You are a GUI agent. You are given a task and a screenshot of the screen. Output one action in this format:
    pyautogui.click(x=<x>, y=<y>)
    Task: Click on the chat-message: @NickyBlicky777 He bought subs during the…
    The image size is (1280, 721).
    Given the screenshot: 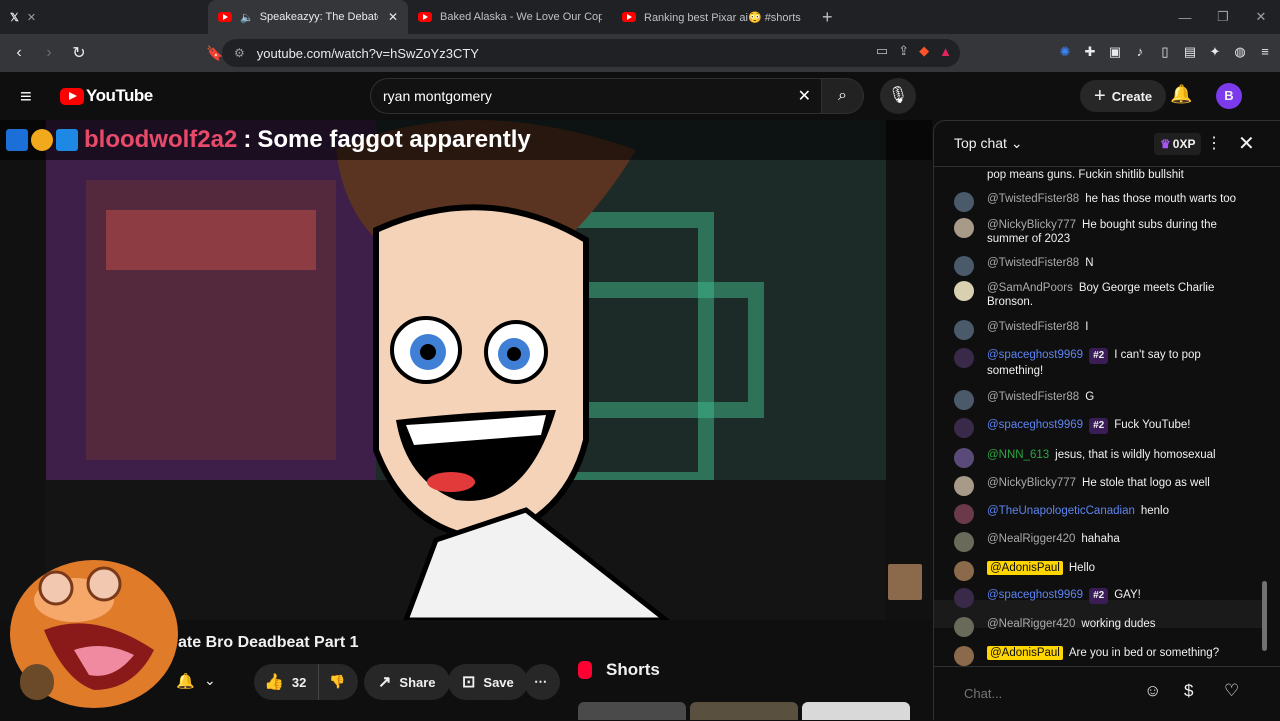 What is the action you would take?
    pyautogui.click(x=1104, y=232)
    